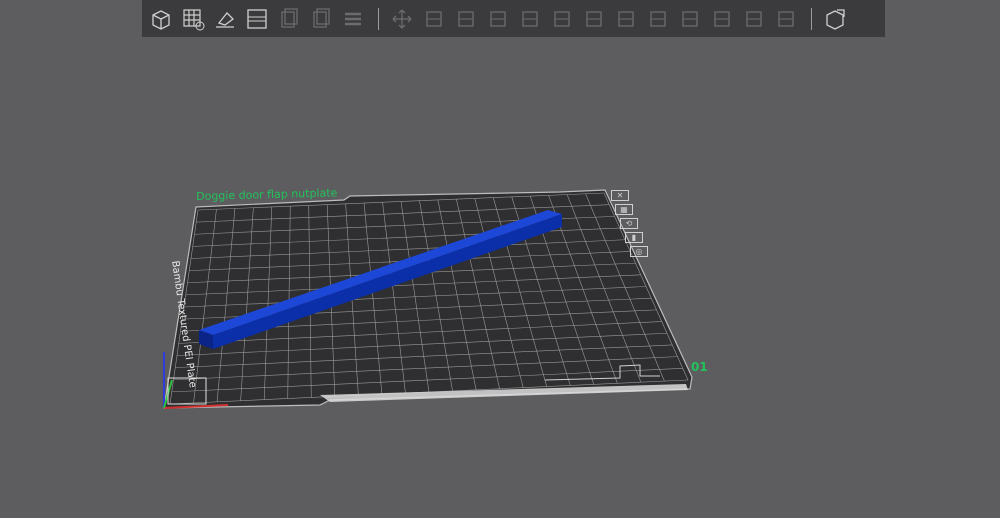  What do you see at coordinates (629, 223) in the screenshot?
I see `orient-plate-icon: ⟲` at bounding box center [629, 223].